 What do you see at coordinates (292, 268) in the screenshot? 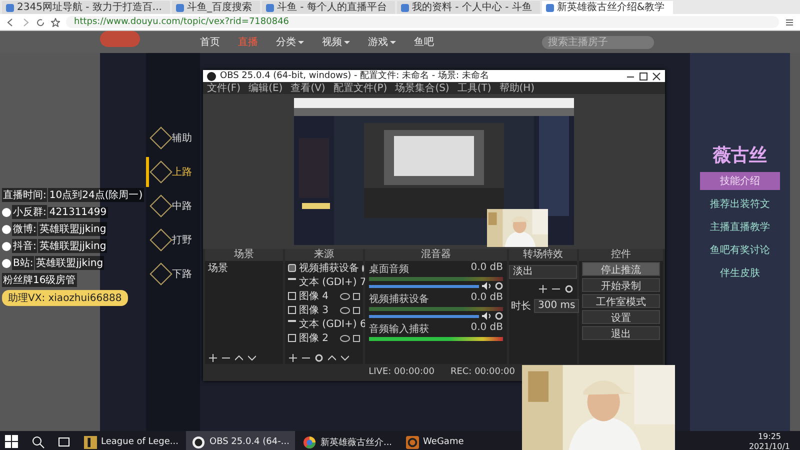
I see `camera-icon` at bounding box center [292, 268].